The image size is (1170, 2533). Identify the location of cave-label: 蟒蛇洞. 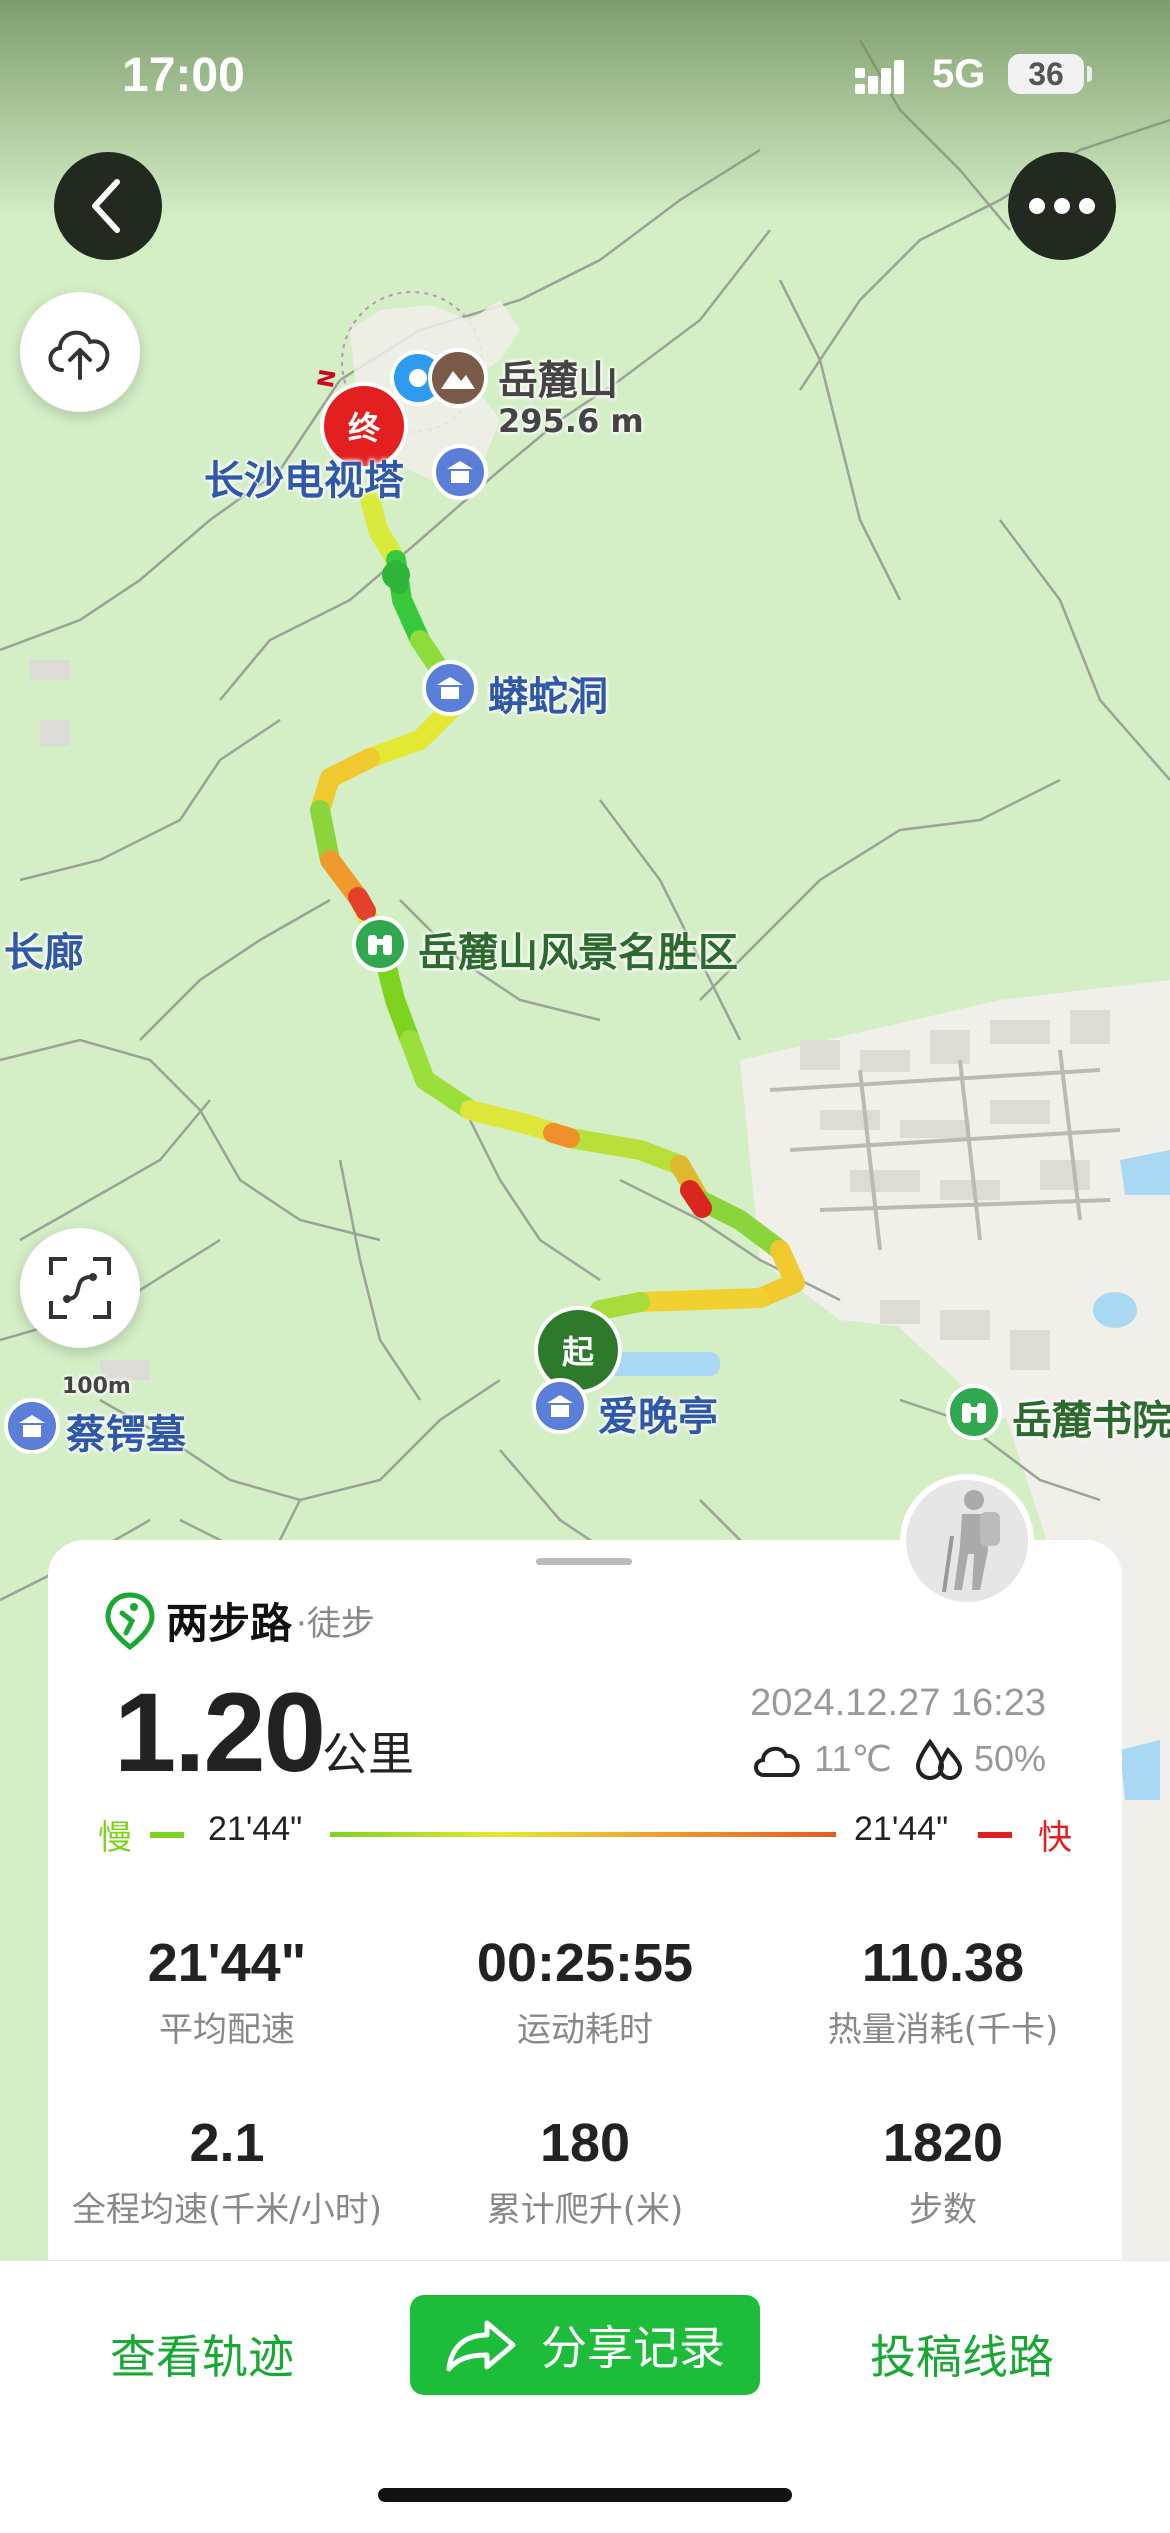
(548, 693).